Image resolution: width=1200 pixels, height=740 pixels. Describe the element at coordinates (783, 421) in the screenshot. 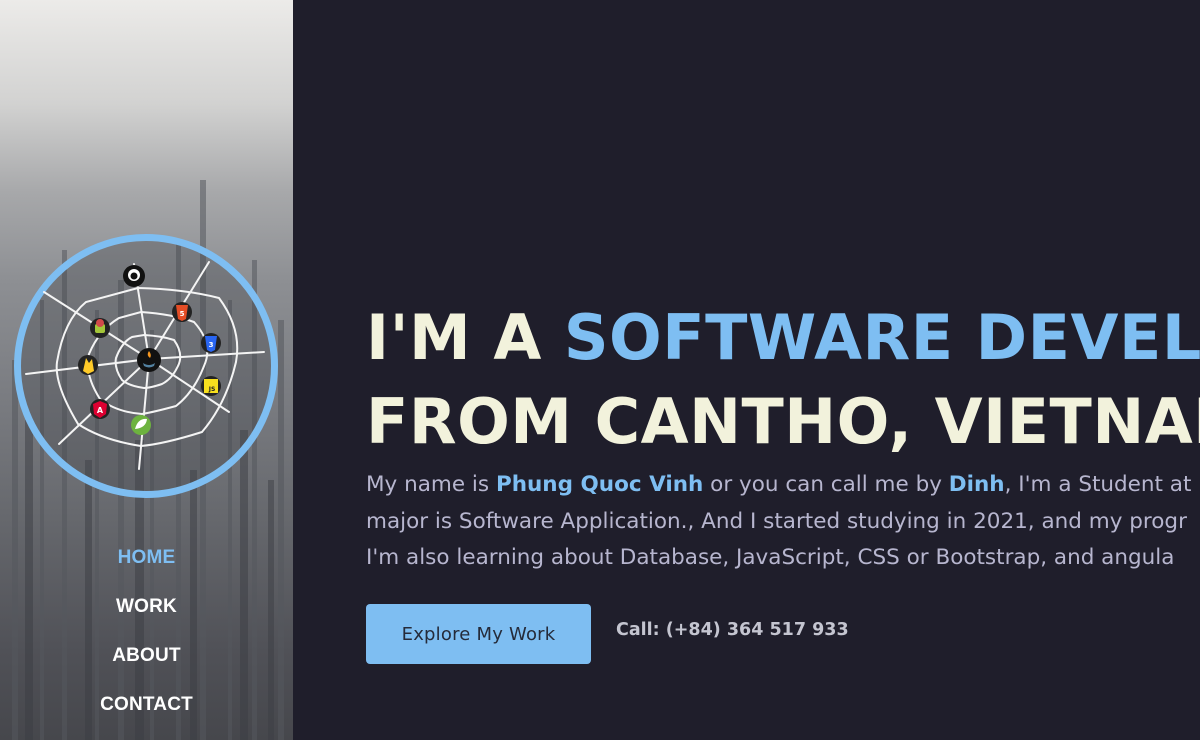

I see `headline-line2: FROM CANTHO, VIETNAM` at that location.